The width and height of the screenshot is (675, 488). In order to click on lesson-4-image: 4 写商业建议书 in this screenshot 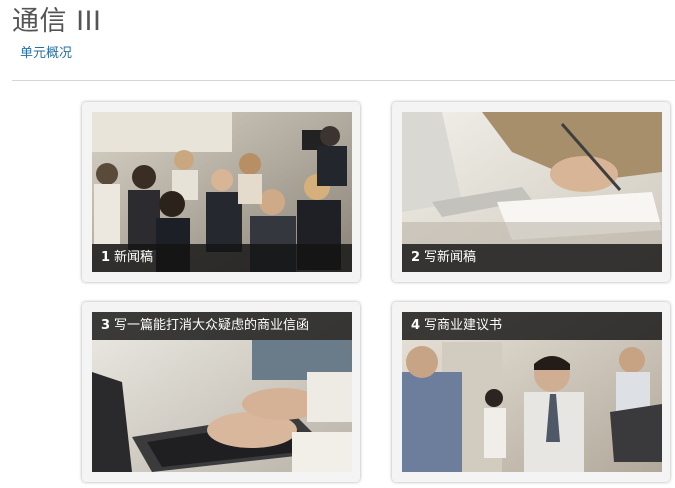, I will do `click(532, 392)`.